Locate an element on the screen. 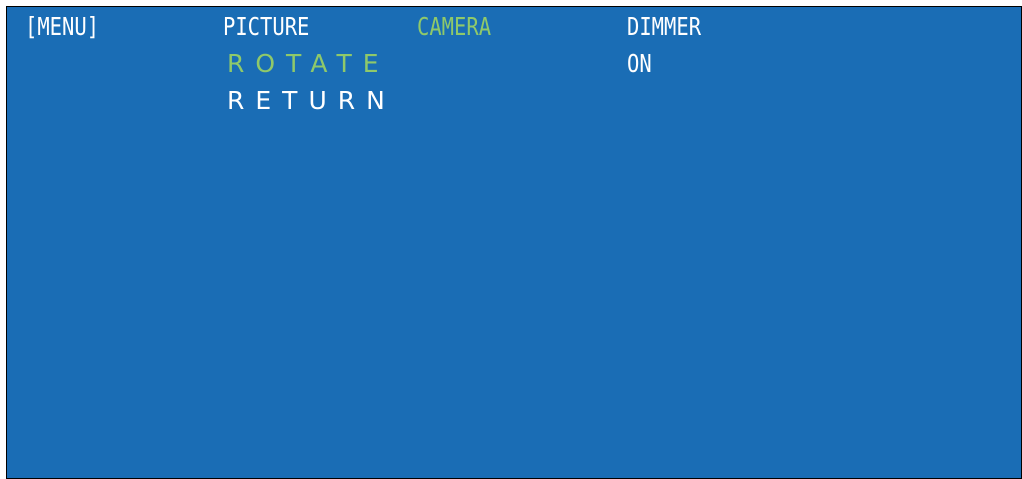 This screenshot has height=479, width=1022. menu-item-rotate: ROTATE is located at coordinates (308, 64).